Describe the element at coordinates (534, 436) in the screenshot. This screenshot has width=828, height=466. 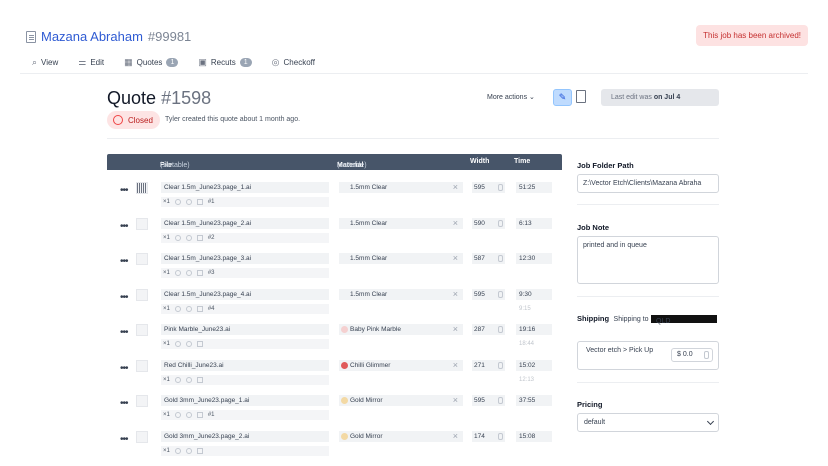
I see `time-input: 15:08` at that location.